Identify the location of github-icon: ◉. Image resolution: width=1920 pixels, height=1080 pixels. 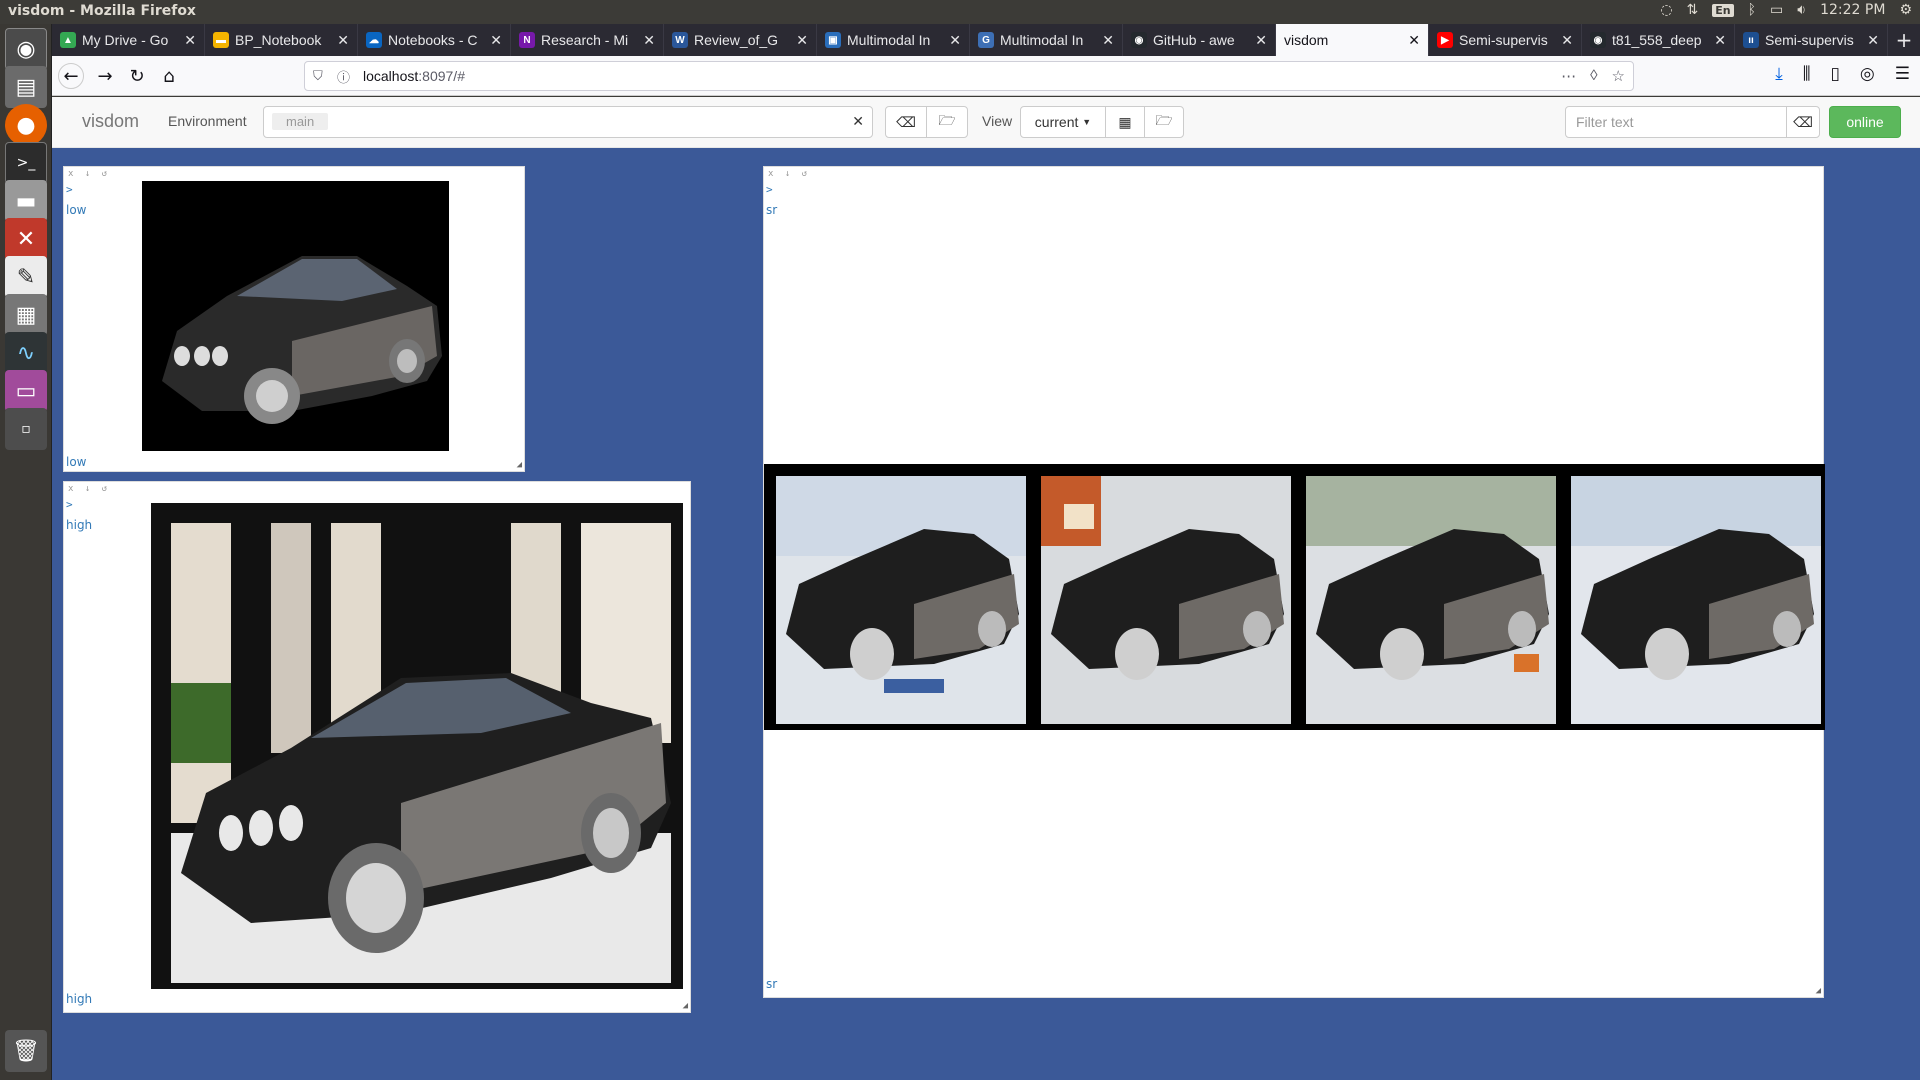
(1598, 40).